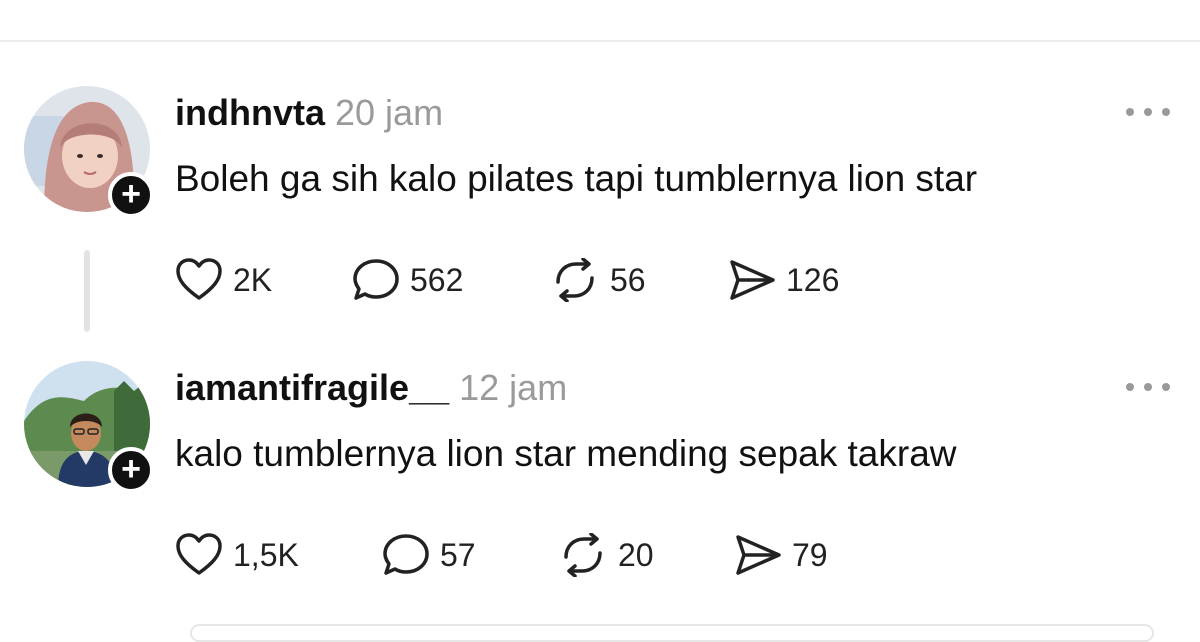 The image size is (1200, 642). What do you see at coordinates (223, 280) in the screenshot?
I see `like-button: 2K` at bounding box center [223, 280].